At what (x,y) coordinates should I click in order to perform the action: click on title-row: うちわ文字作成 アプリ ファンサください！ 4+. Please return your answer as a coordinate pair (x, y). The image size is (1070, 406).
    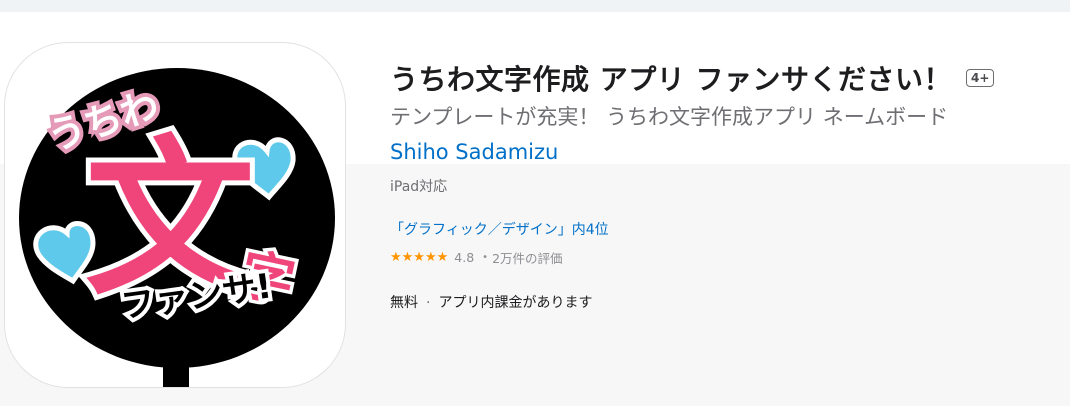
    Looking at the image, I should click on (692, 78).